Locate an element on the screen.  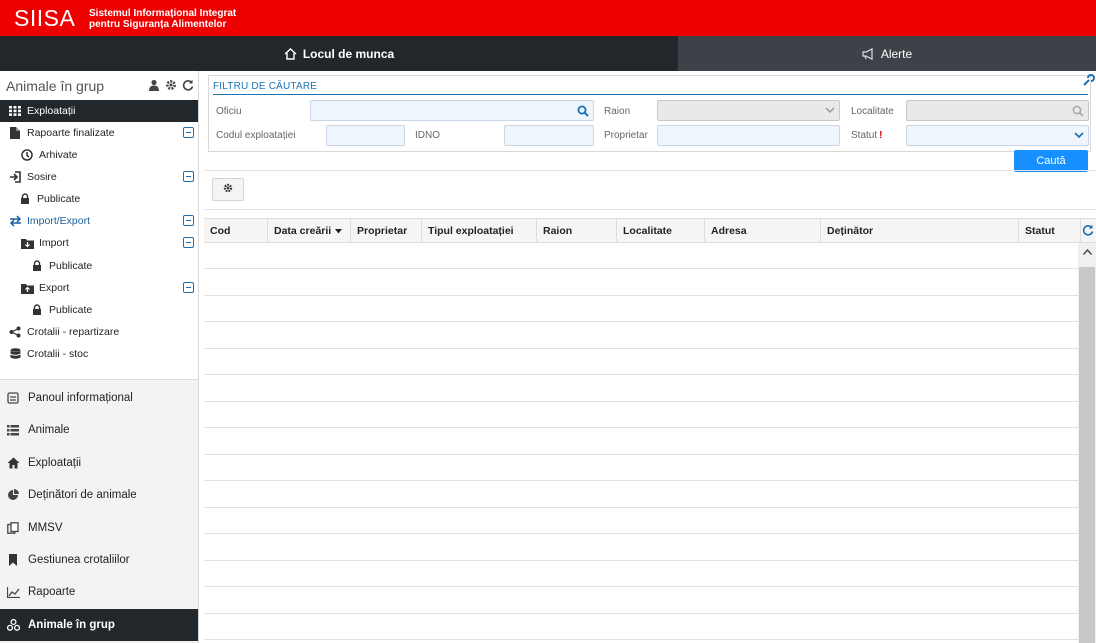
column-header-adresa: Adresa is located at coordinates (763, 231).